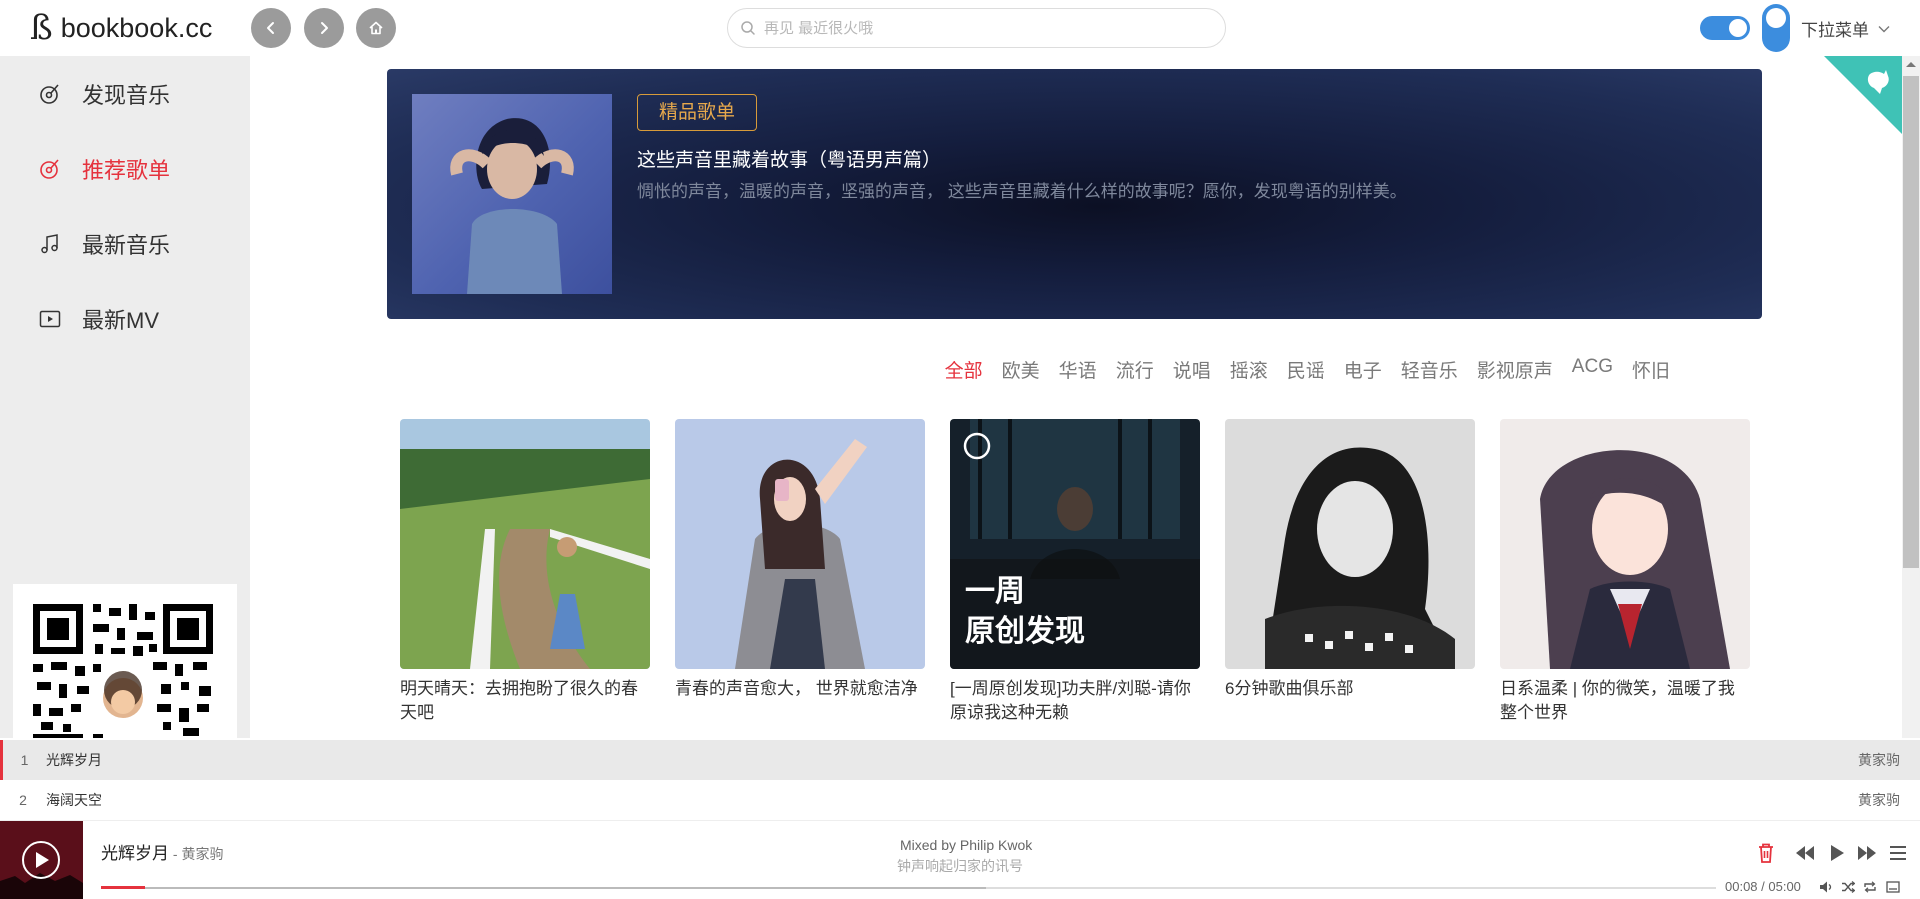  I want to click on sidebar-item-label: 推荐歌单, so click(126, 170).